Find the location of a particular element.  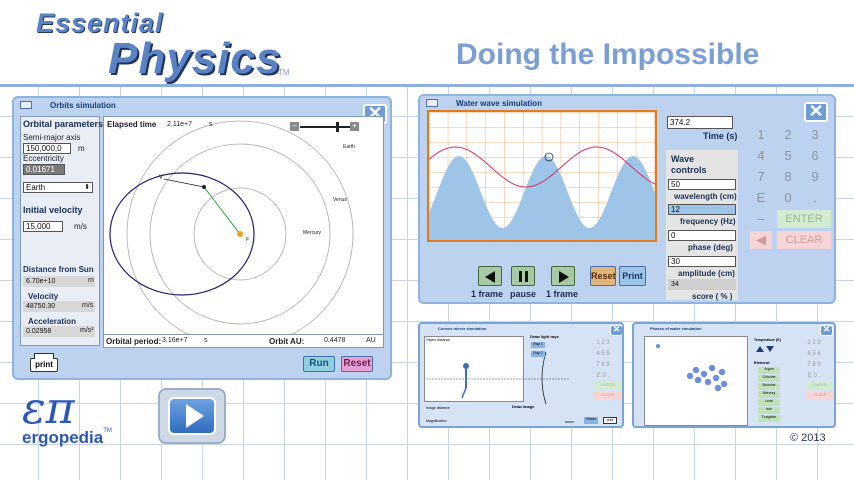

key-minus: – is located at coordinates (761, 219).